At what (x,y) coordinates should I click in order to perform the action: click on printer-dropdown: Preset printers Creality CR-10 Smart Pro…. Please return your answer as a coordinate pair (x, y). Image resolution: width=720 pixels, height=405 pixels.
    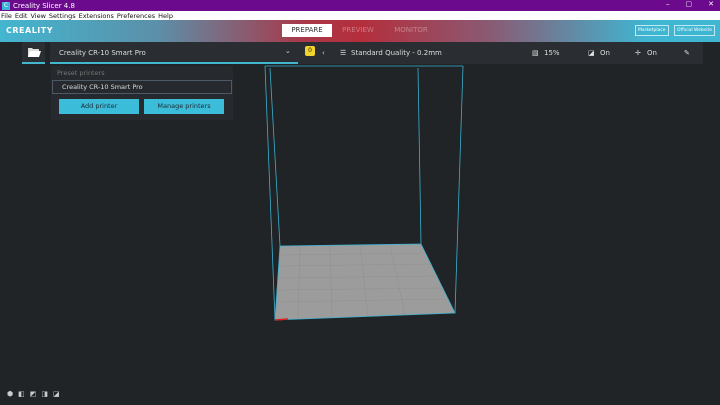
    Looking at the image, I should click on (142, 93).